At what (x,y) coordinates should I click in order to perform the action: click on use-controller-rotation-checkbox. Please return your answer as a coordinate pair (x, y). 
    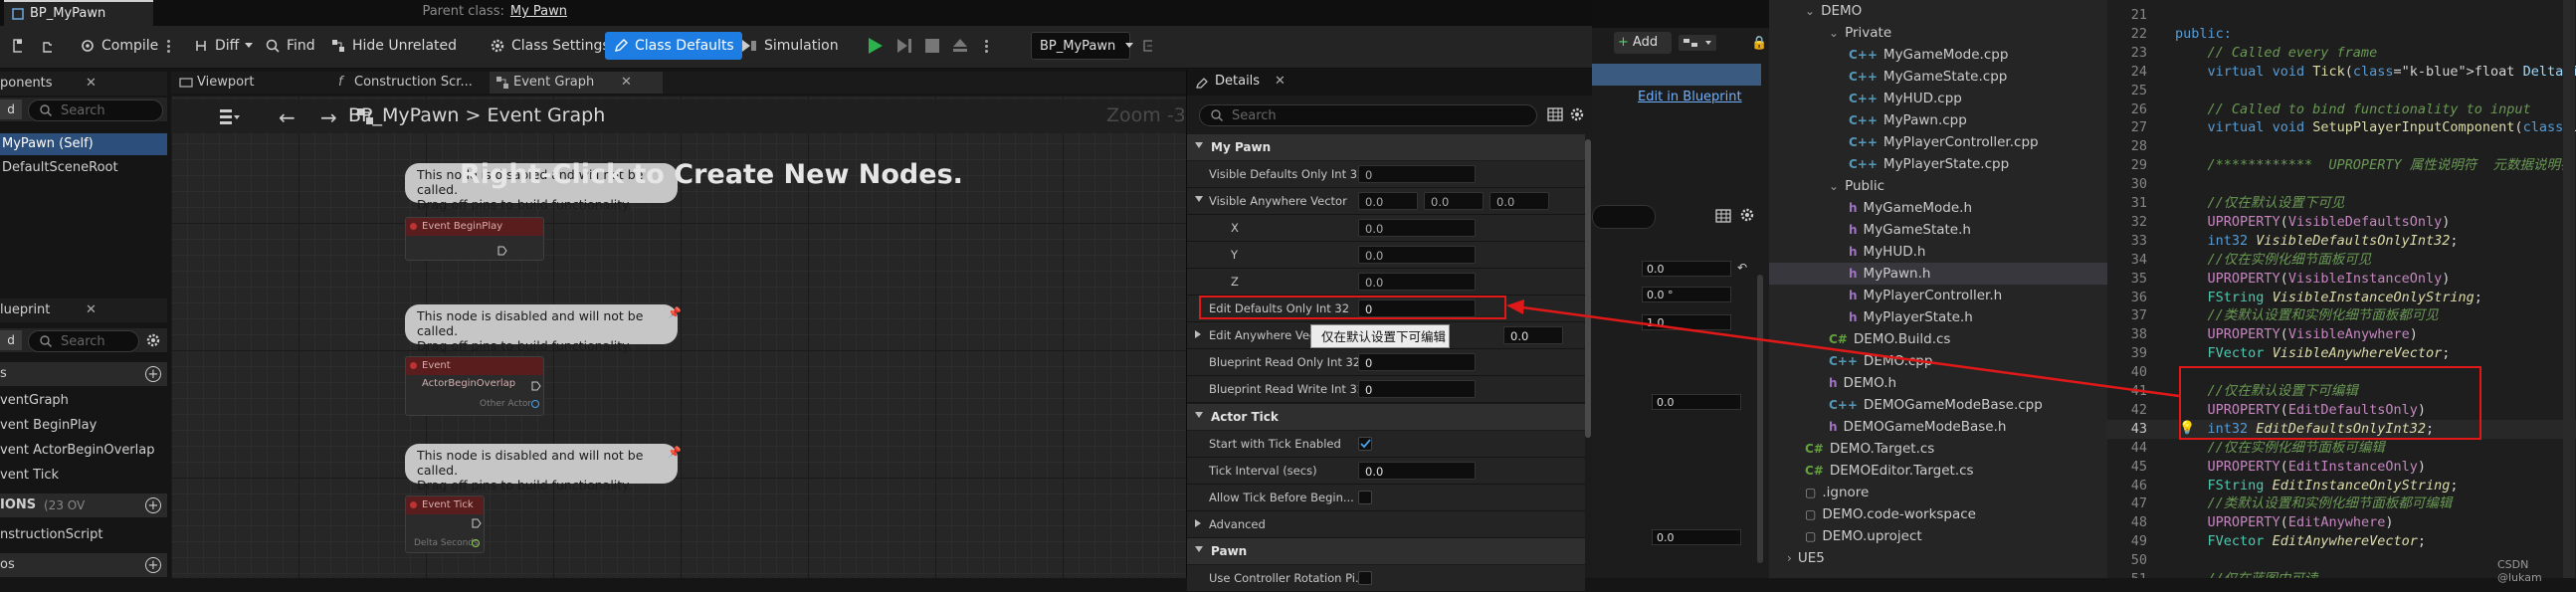
    Looking at the image, I should click on (1365, 578).